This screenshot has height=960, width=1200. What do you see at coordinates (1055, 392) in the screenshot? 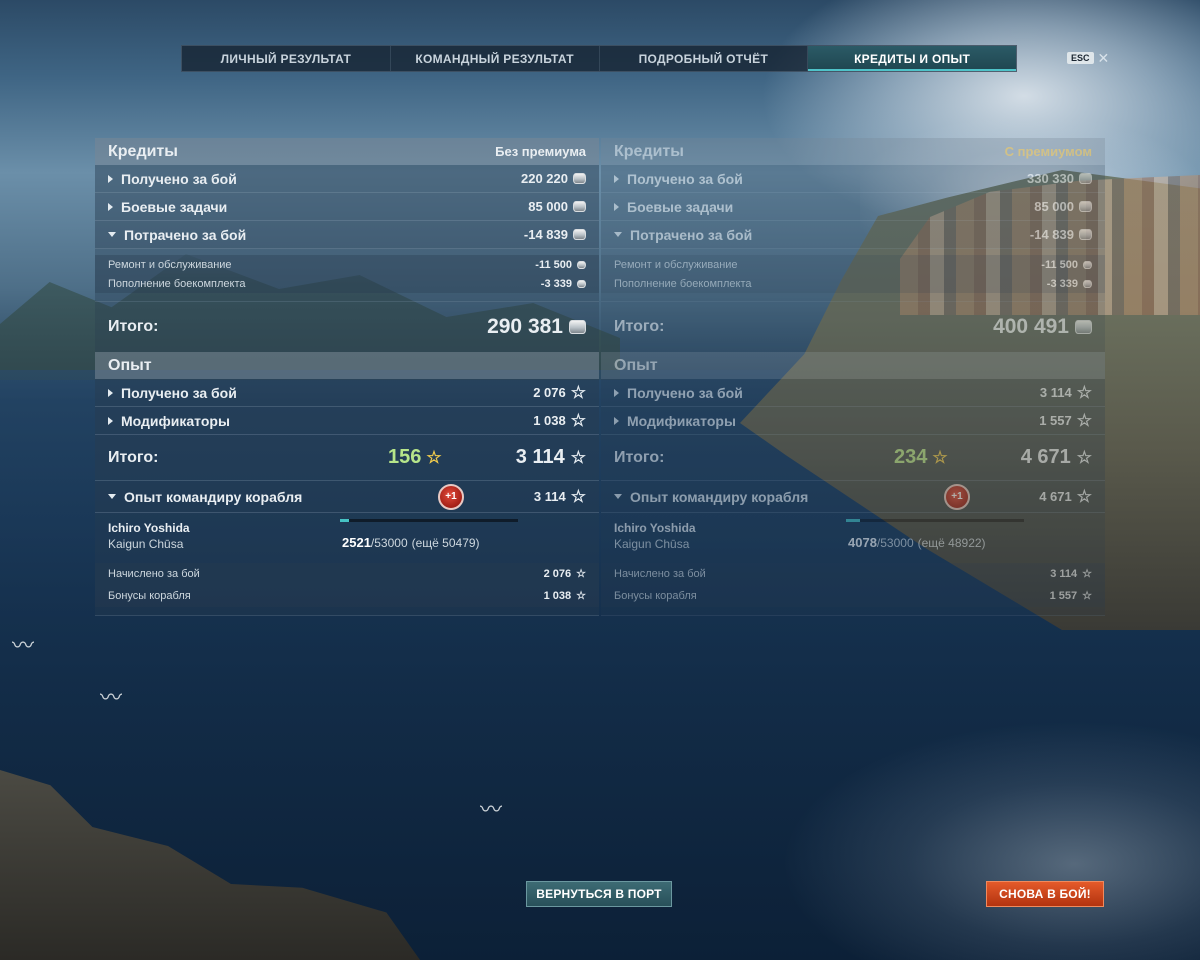
I see `row-value: 3 114` at bounding box center [1055, 392].